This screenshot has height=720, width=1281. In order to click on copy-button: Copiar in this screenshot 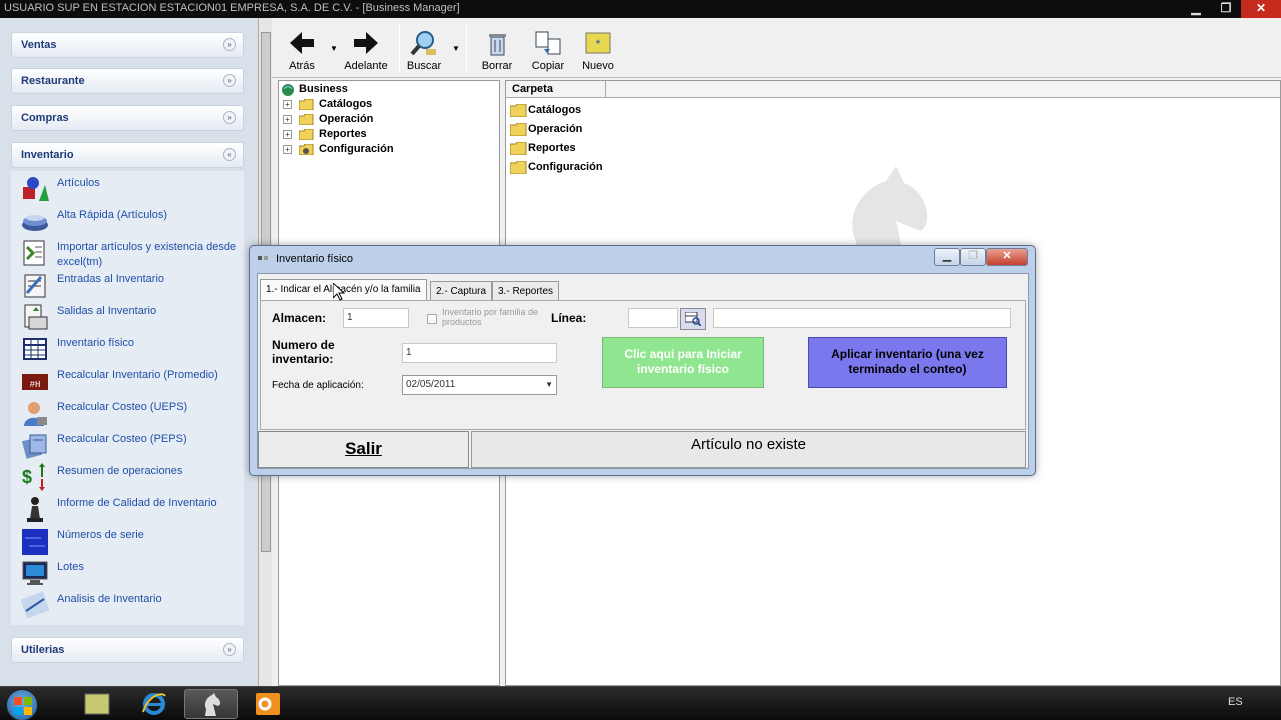, I will do `click(548, 51)`.